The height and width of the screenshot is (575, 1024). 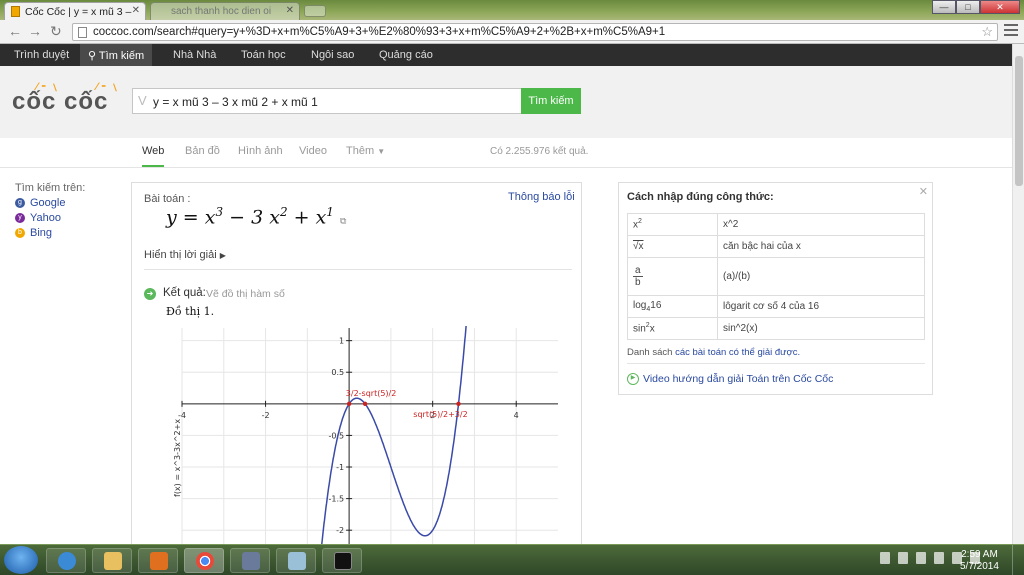 What do you see at coordinates (221, 11) in the screenshot?
I see `tab-title-2: sach thanh hoc dien oi` at bounding box center [221, 11].